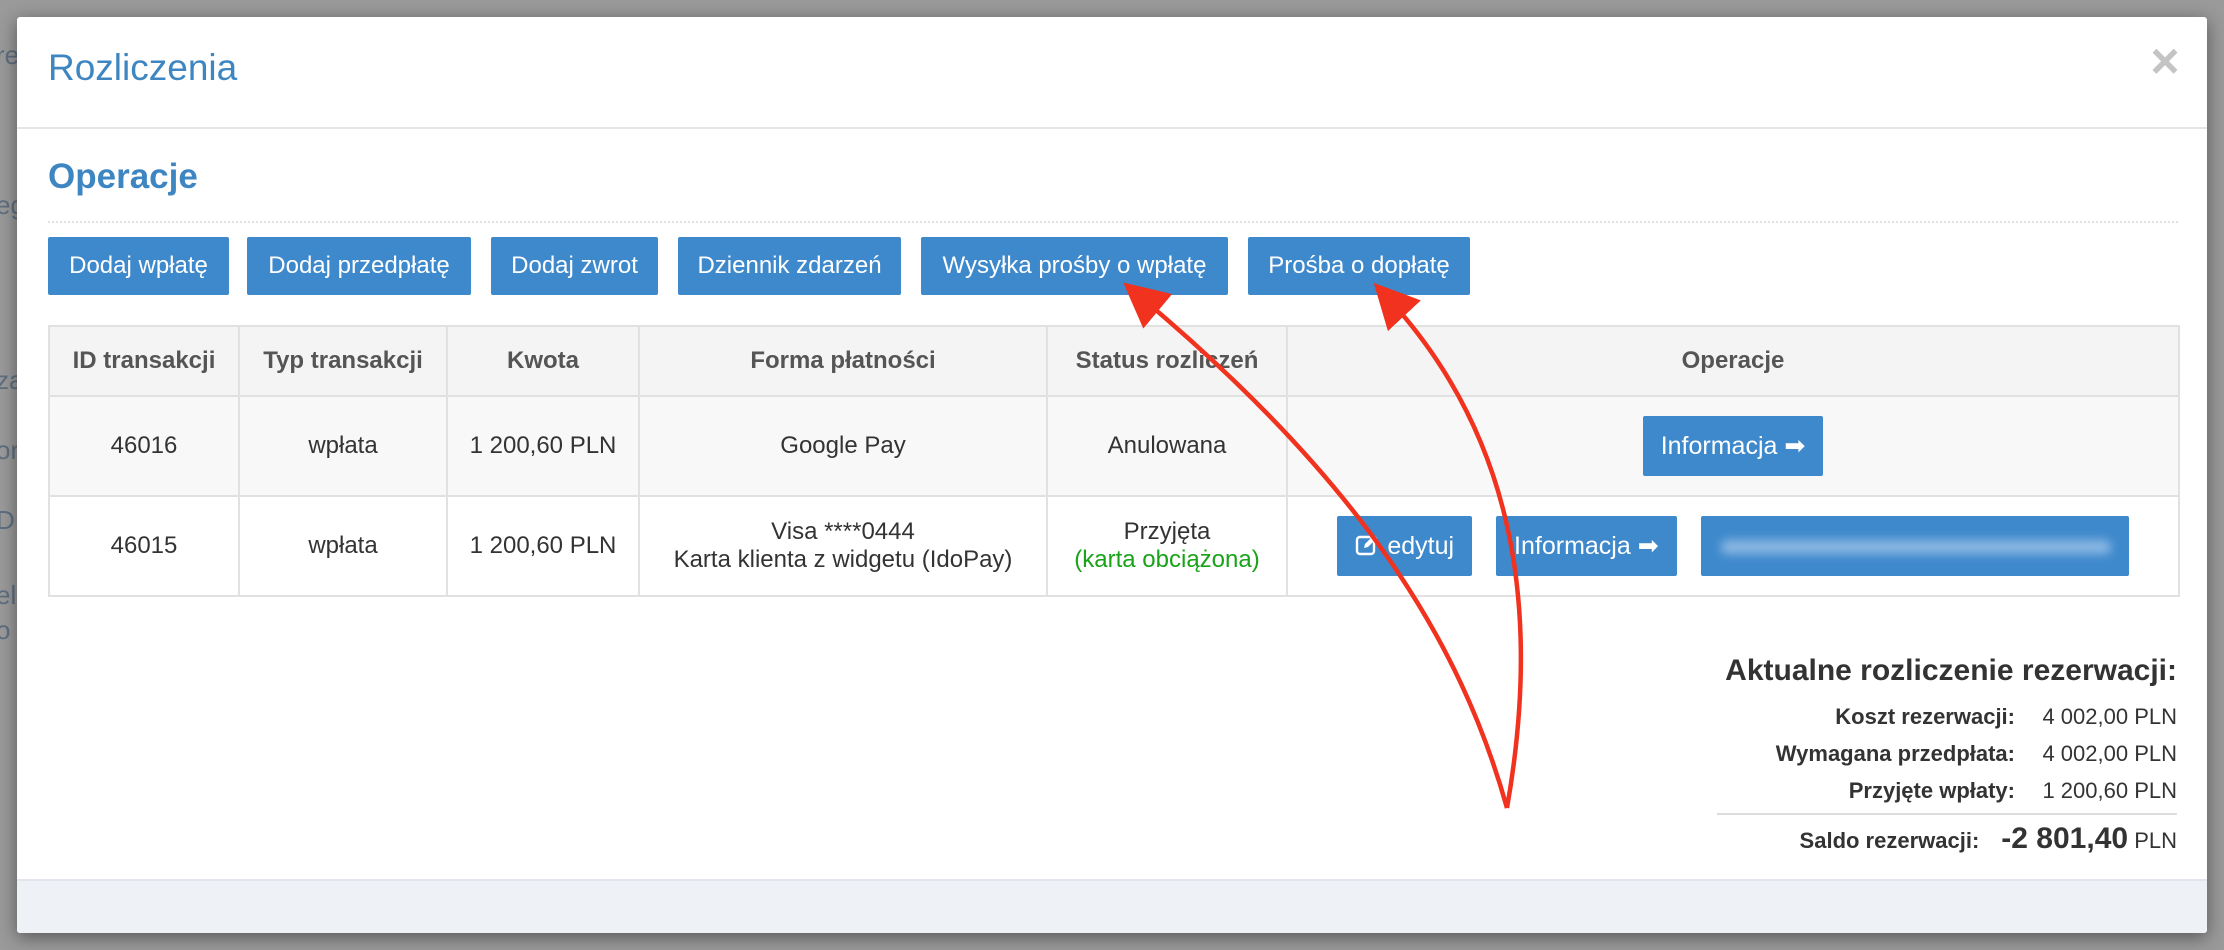 The image size is (2224, 950). Describe the element at coordinates (843, 531) in the screenshot. I see `payment-method-line: Visa ****0444` at that location.